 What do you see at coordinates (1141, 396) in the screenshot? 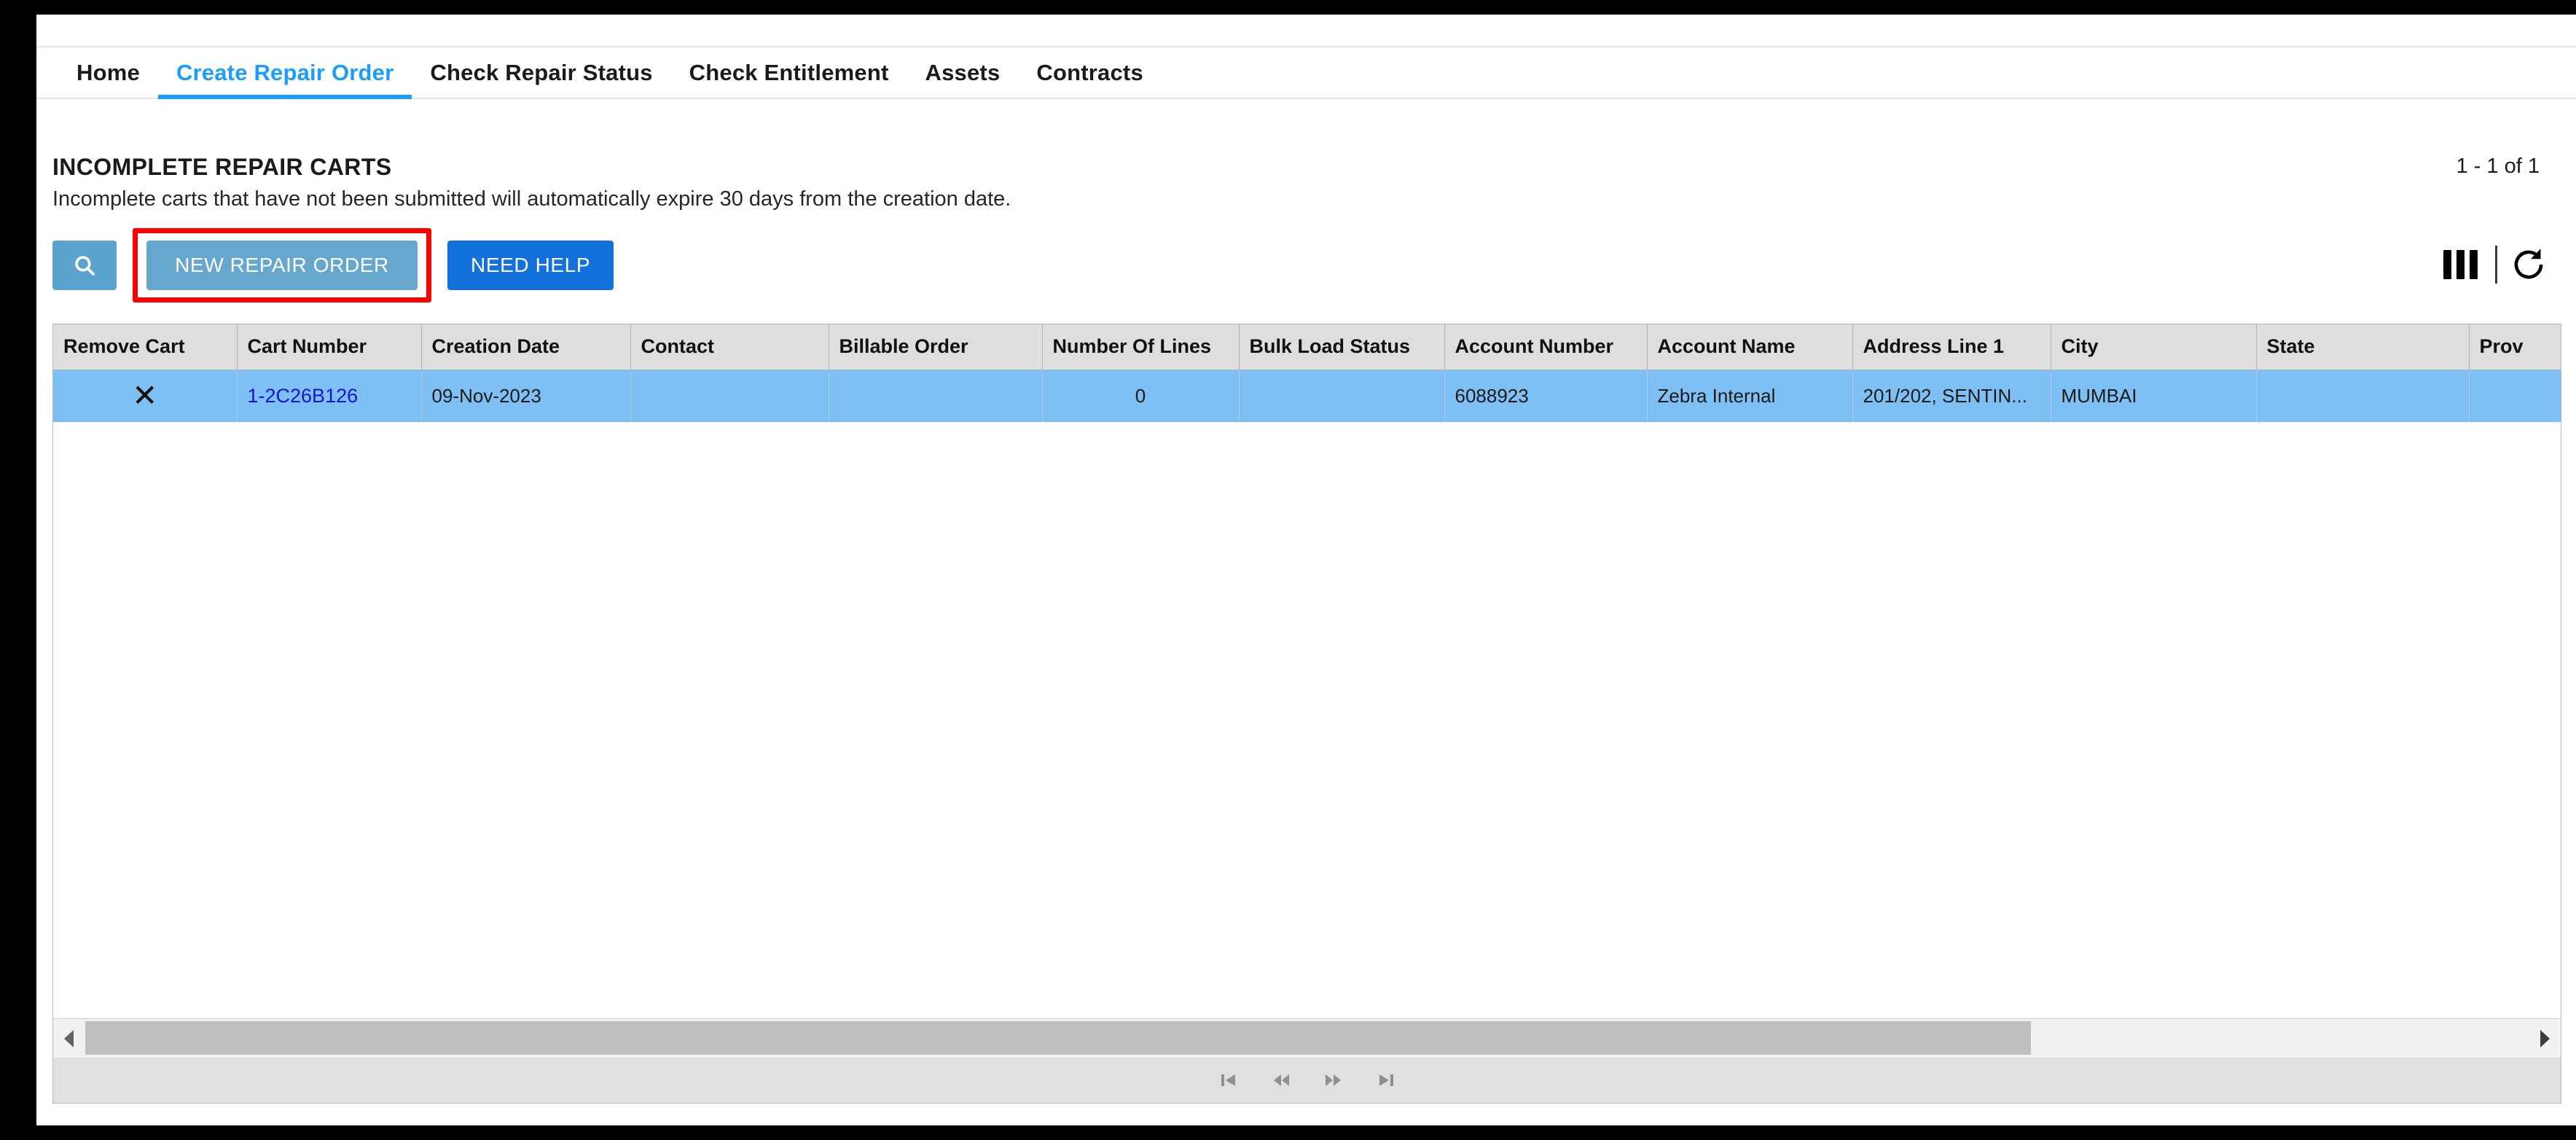
I see `cell-number-of-lines: 0` at bounding box center [1141, 396].